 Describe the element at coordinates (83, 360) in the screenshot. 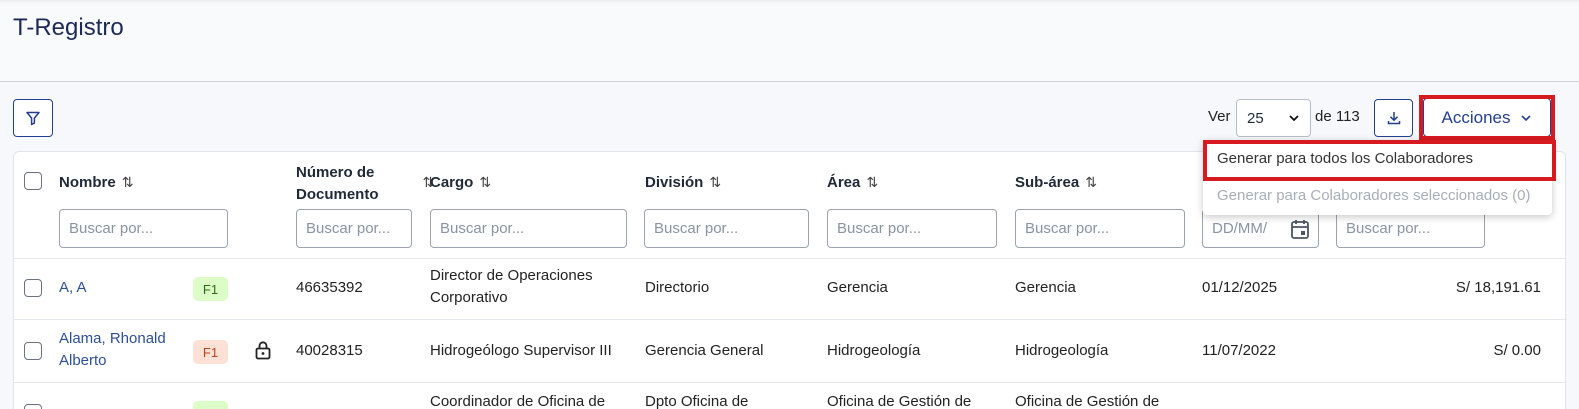

I see `name-line: Alberto` at that location.